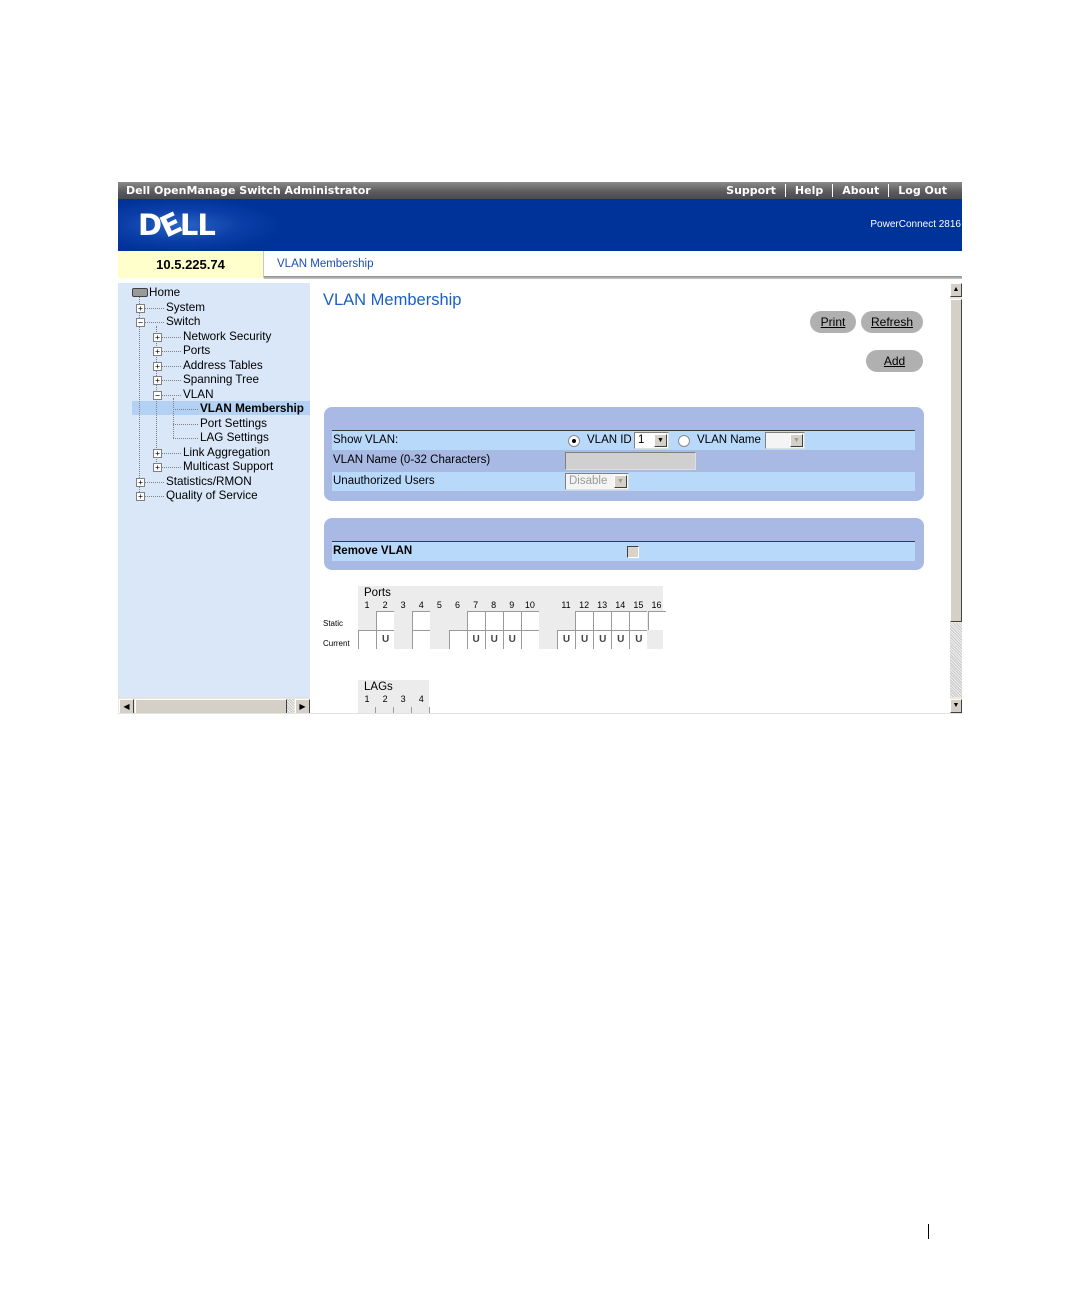 The width and height of the screenshot is (1080, 1296). I want to click on refresh-button: Refresh, so click(892, 322).